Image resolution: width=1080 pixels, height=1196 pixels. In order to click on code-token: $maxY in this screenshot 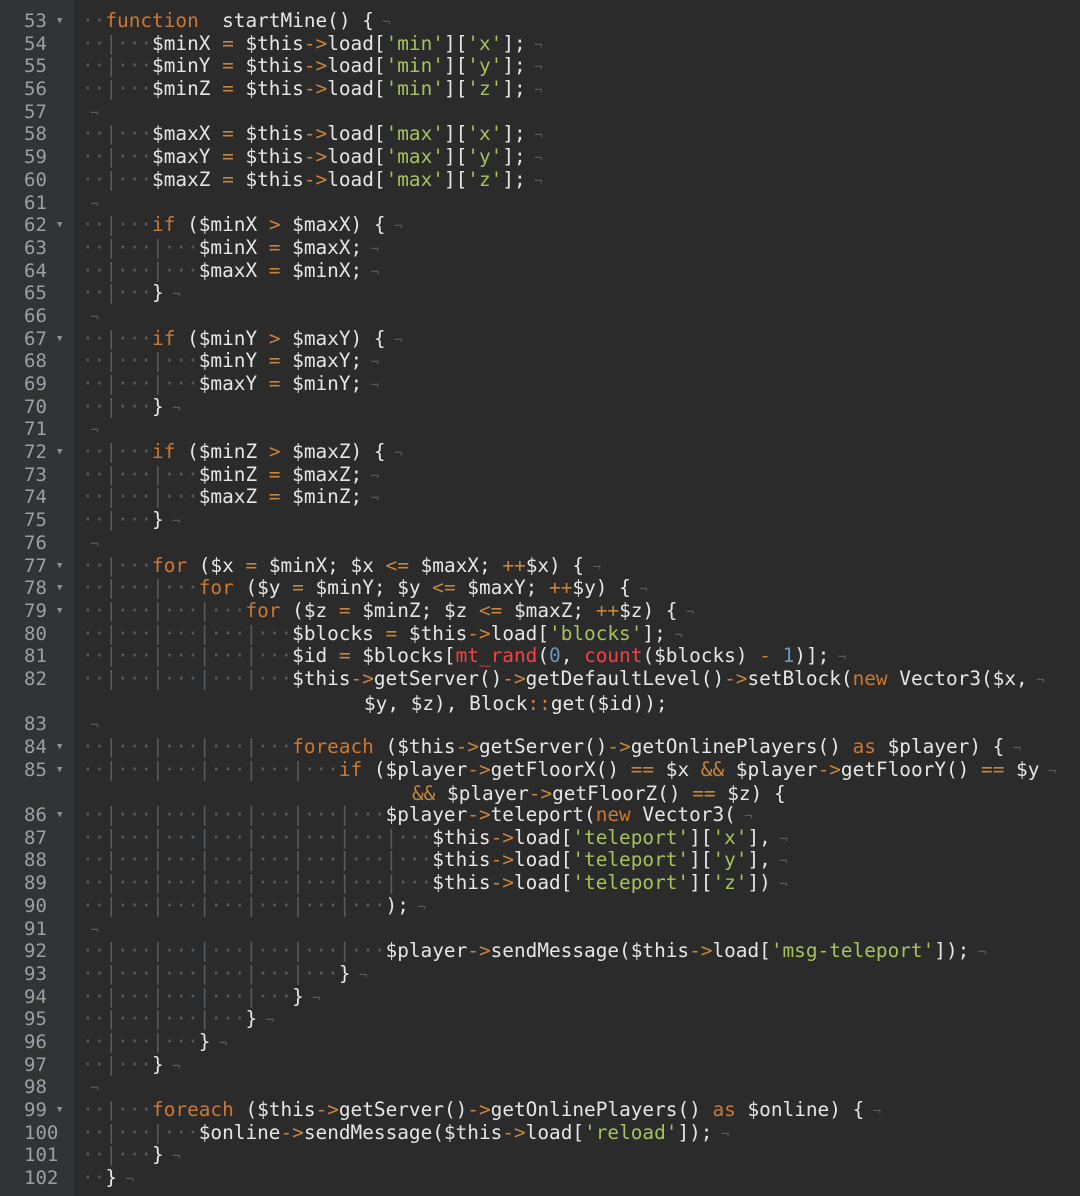, I will do `click(187, 157)`.